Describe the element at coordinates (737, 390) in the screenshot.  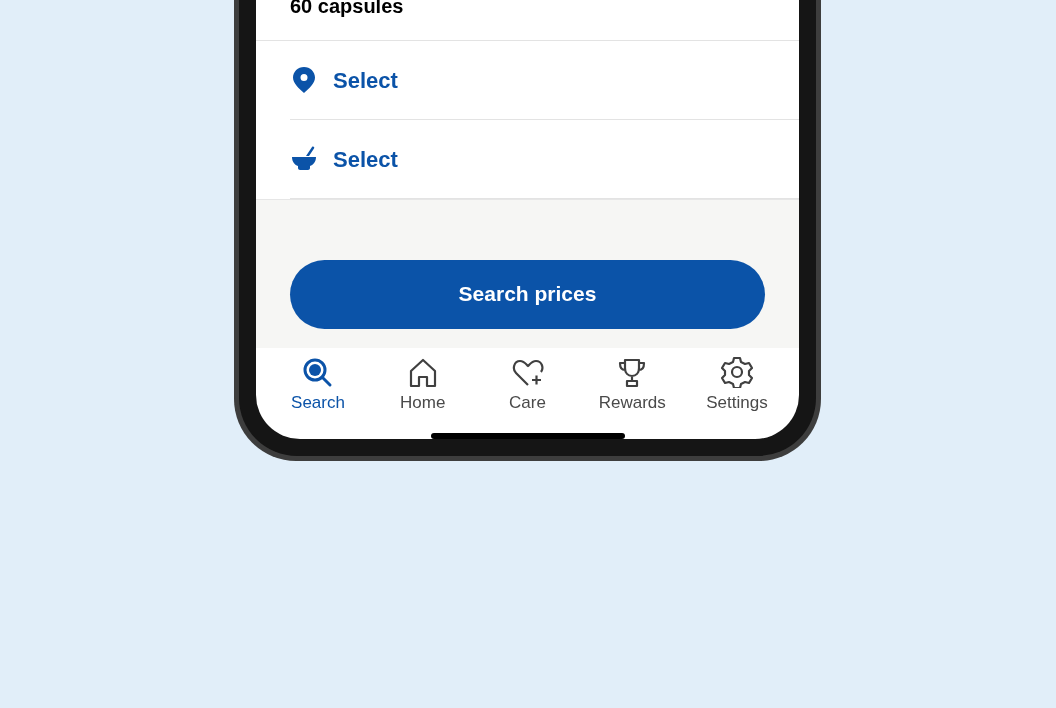
I see `nav-tab: Settings` at that location.